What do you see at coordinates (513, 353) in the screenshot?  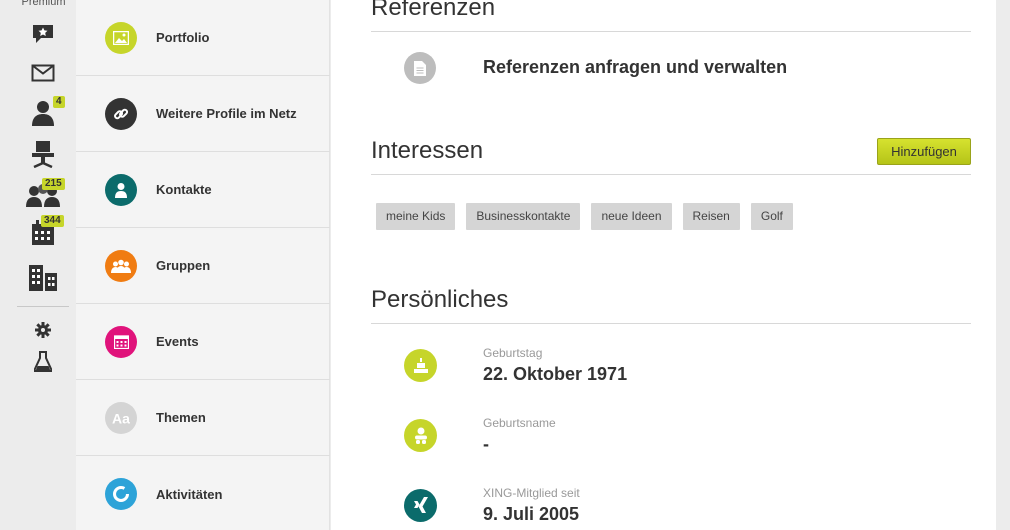 I see `birthday-label: Geburtstag` at bounding box center [513, 353].